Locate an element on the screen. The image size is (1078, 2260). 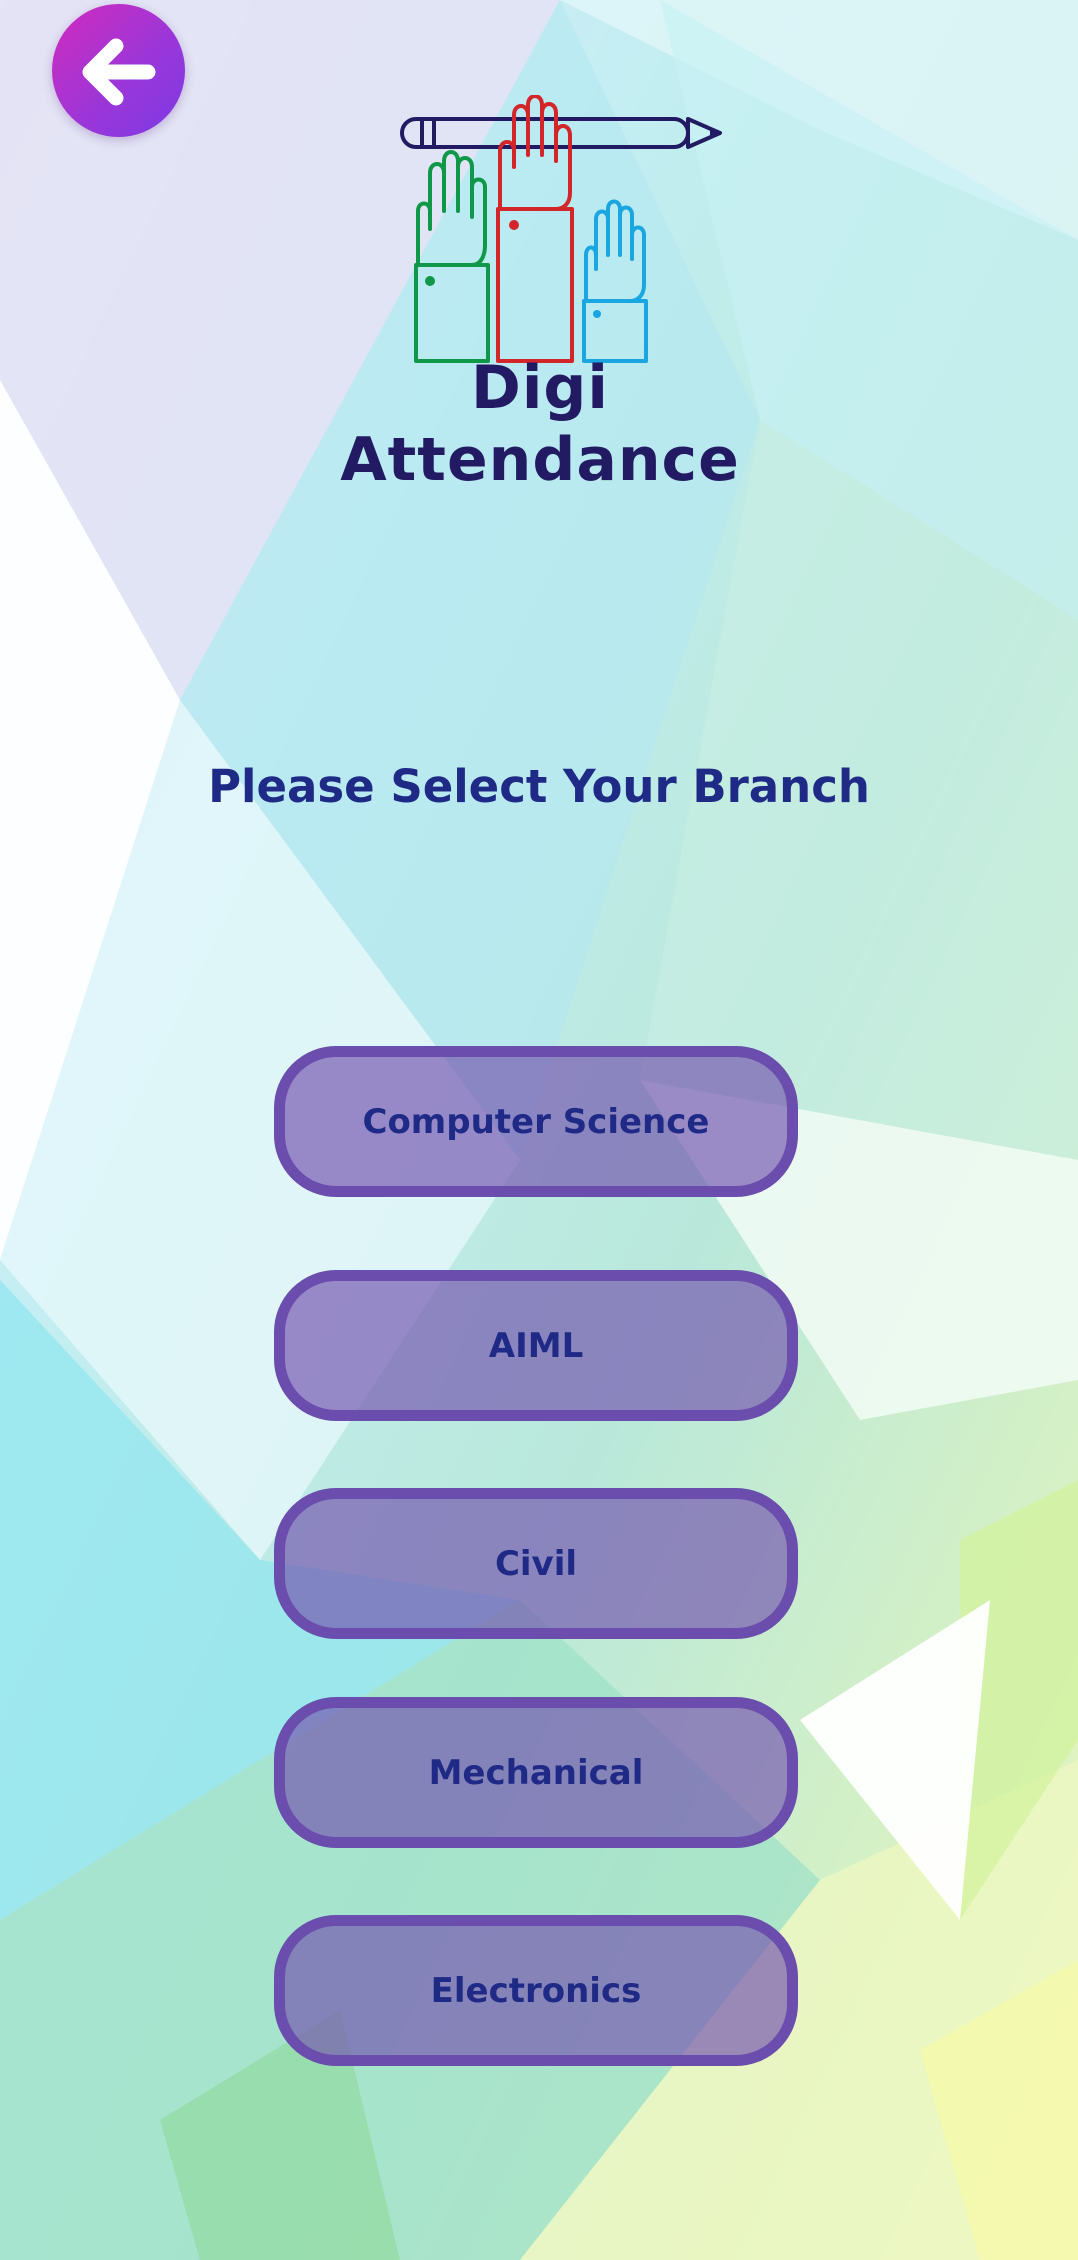
branch-button-mechanical: Mechanical is located at coordinates (536, 1772).